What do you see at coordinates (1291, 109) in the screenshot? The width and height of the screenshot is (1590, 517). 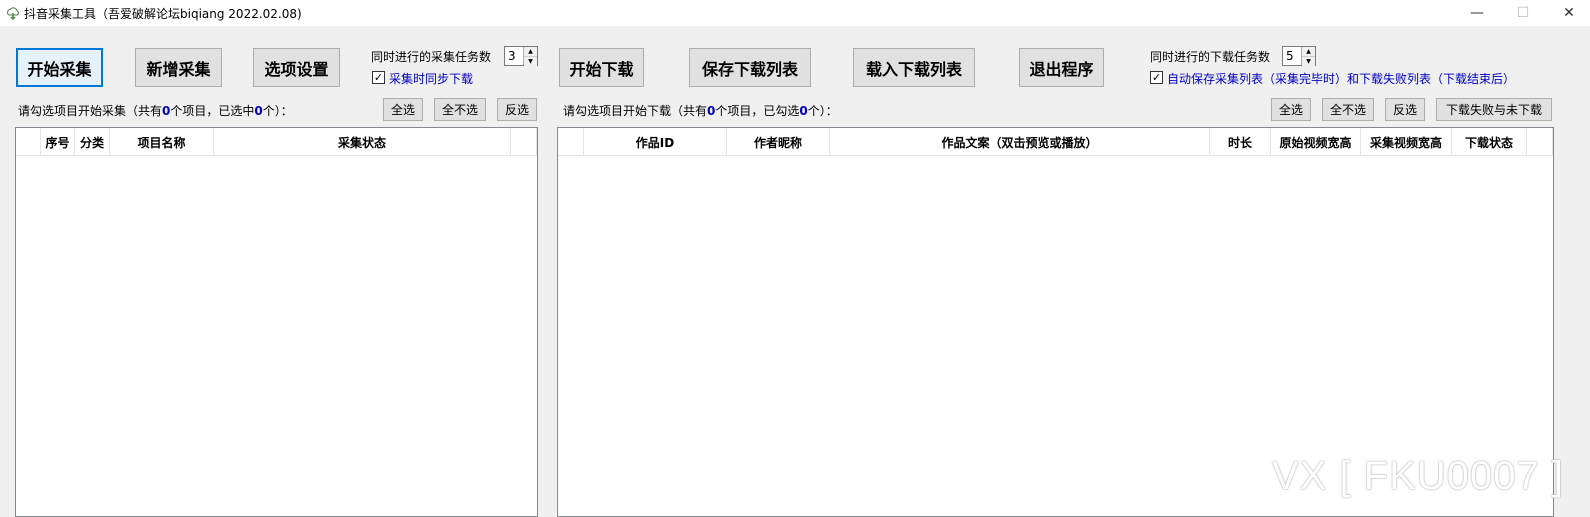 I see `download-select-all-button: 全选` at bounding box center [1291, 109].